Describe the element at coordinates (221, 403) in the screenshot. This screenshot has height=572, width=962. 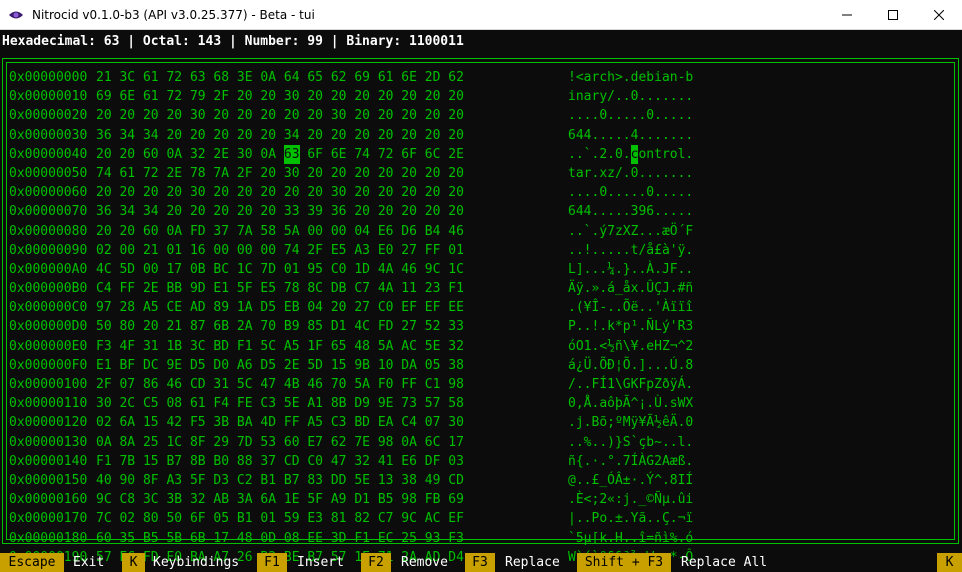
I see `hex-byte: F4` at that location.